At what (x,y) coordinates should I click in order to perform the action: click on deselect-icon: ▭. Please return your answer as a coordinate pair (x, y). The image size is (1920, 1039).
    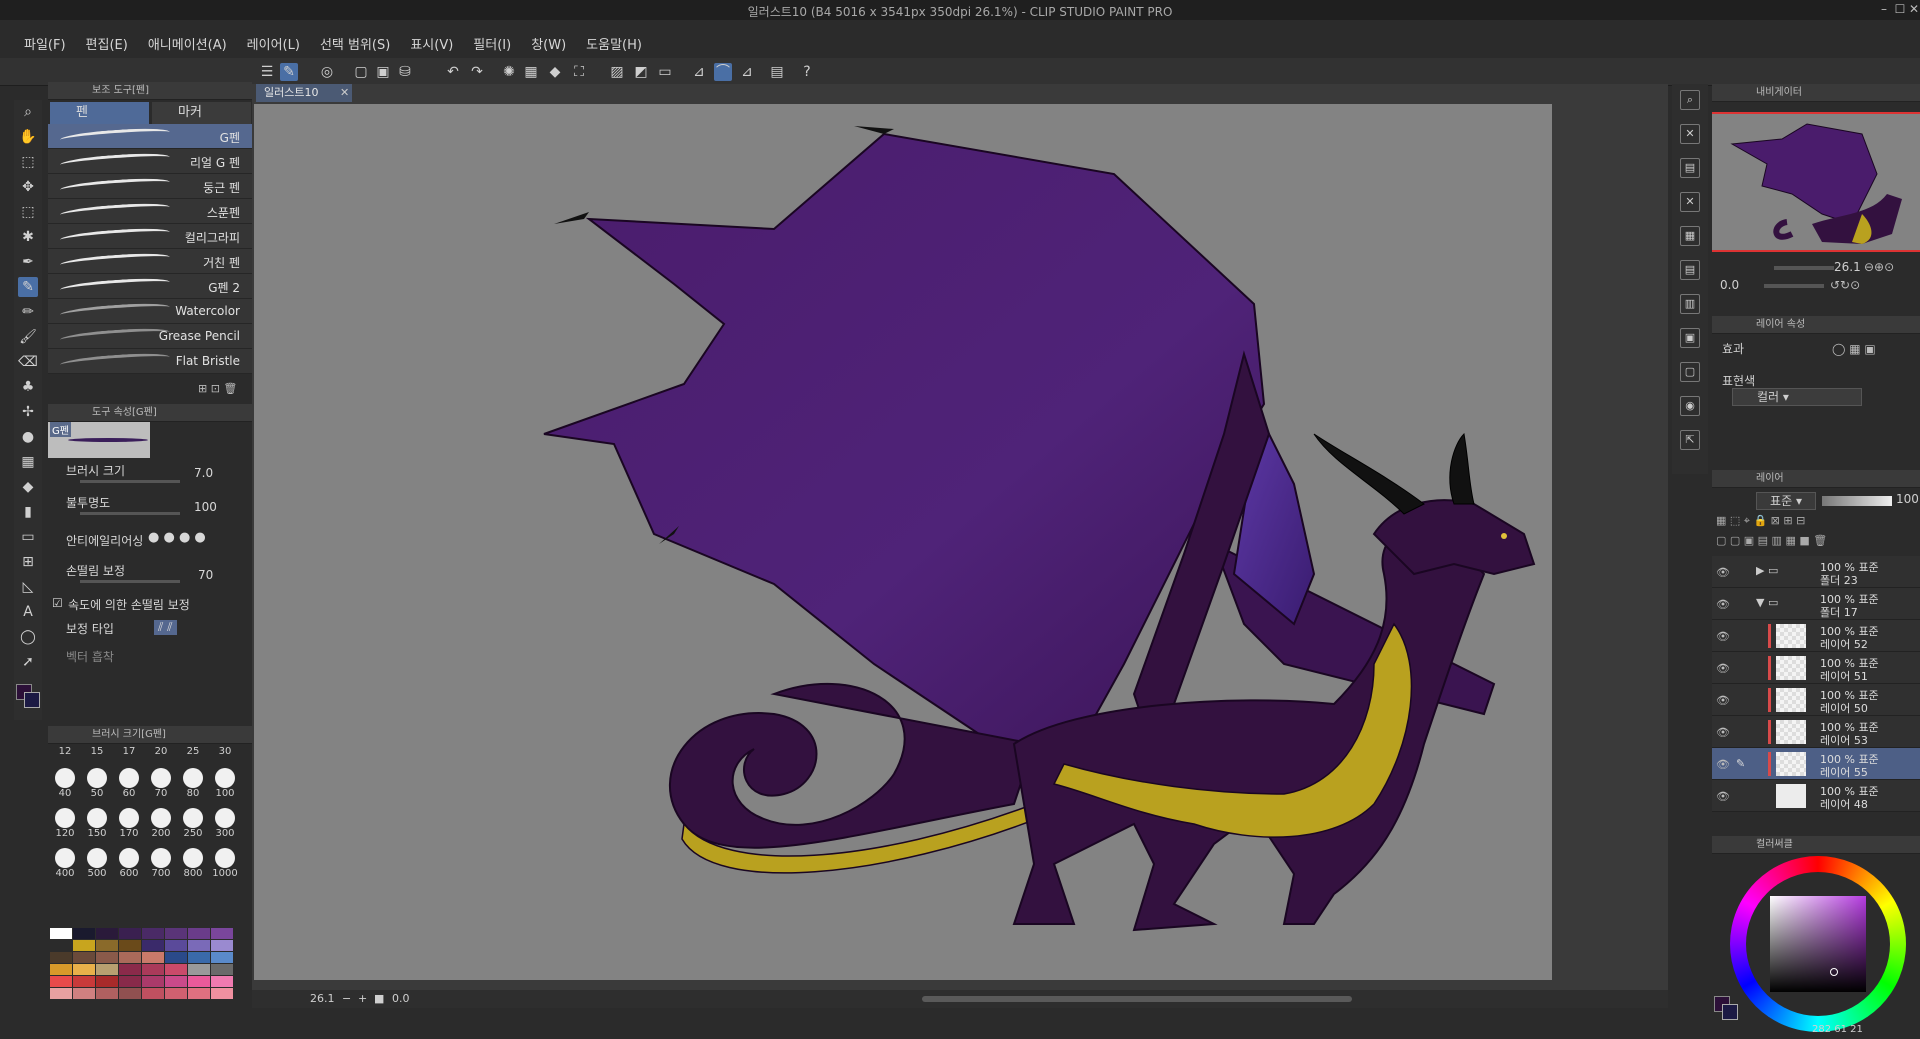
    Looking at the image, I should click on (665, 72).